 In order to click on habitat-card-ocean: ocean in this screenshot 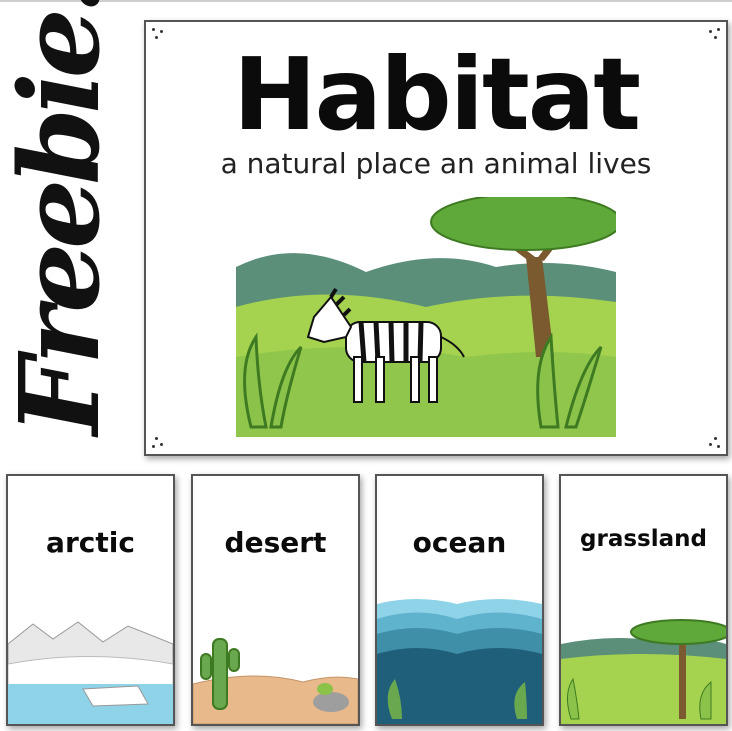, I will do `click(459, 600)`.